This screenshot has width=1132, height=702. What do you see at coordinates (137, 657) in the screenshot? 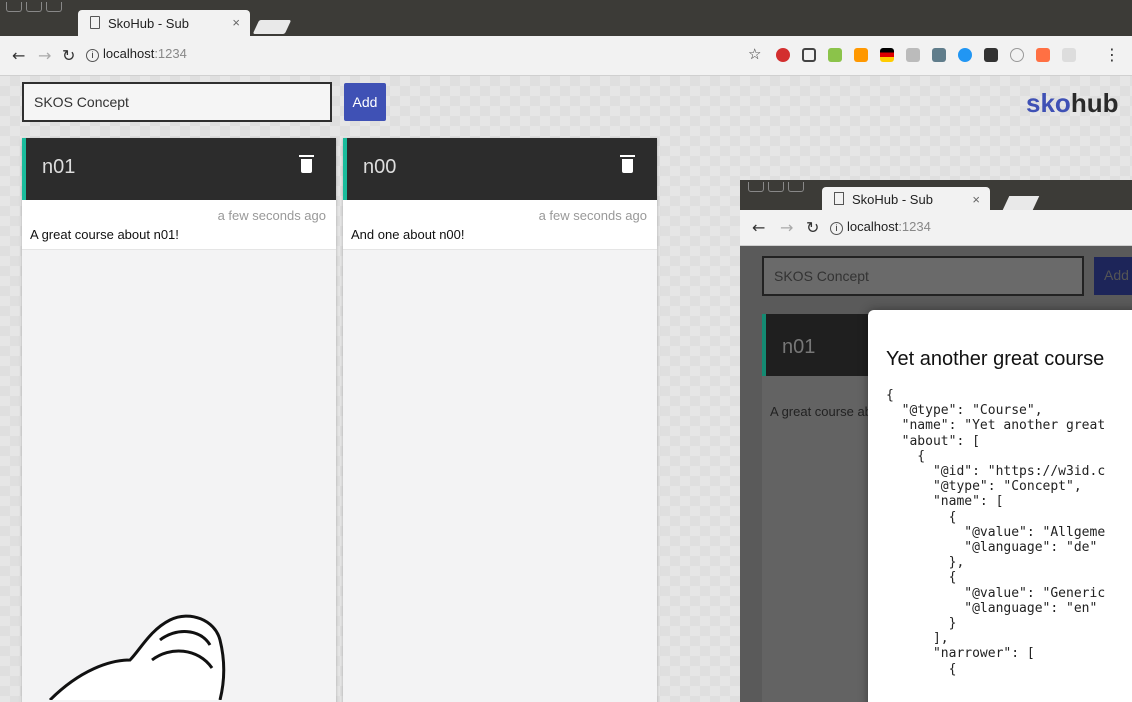
I see `cursor-hand-icon` at bounding box center [137, 657].